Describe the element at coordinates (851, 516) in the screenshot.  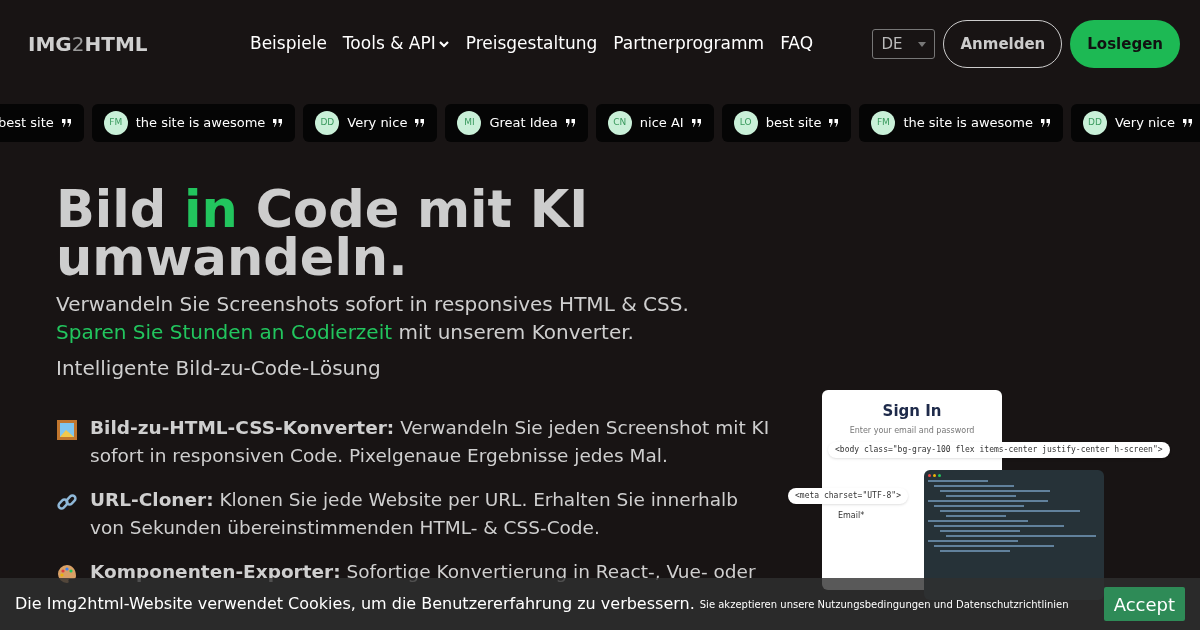
I see `field-label: Email*` at that location.